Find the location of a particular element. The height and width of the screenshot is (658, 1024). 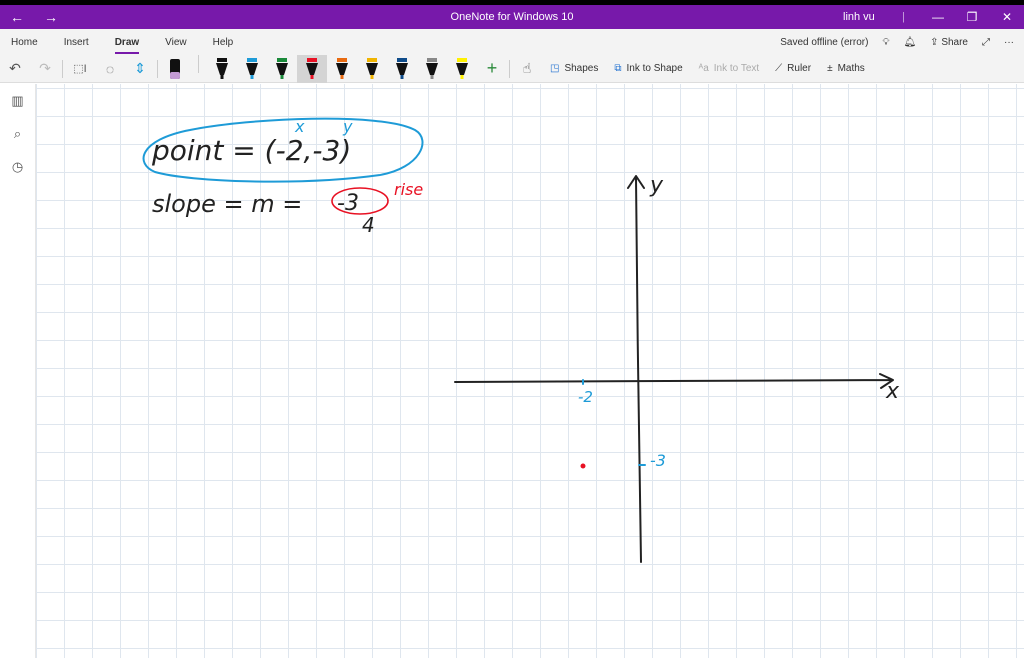

rise-label: rise is located at coordinates (408, 189).